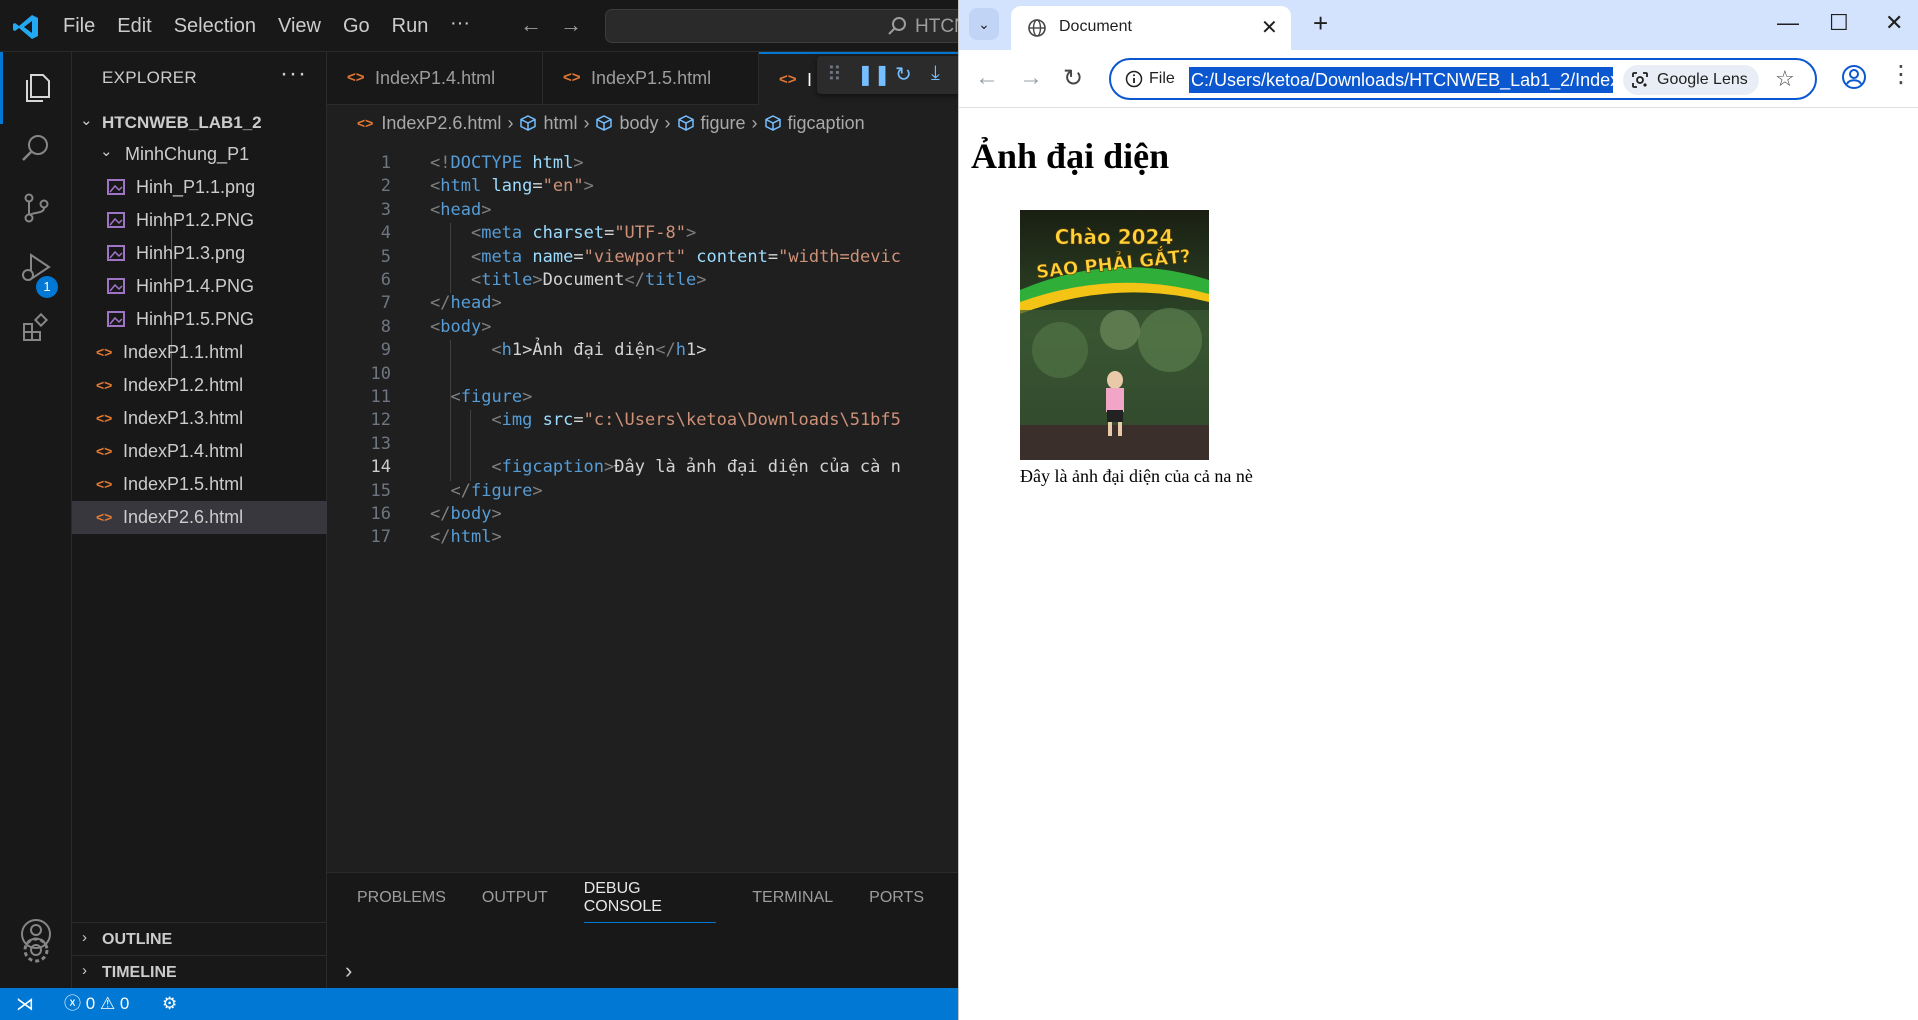 Image resolution: width=1918 pixels, height=1020 pixels. Describe the element at coordinates (401, 898) in the screenshot. I see `panel-tab-problems: PROBLEMS` at that location.